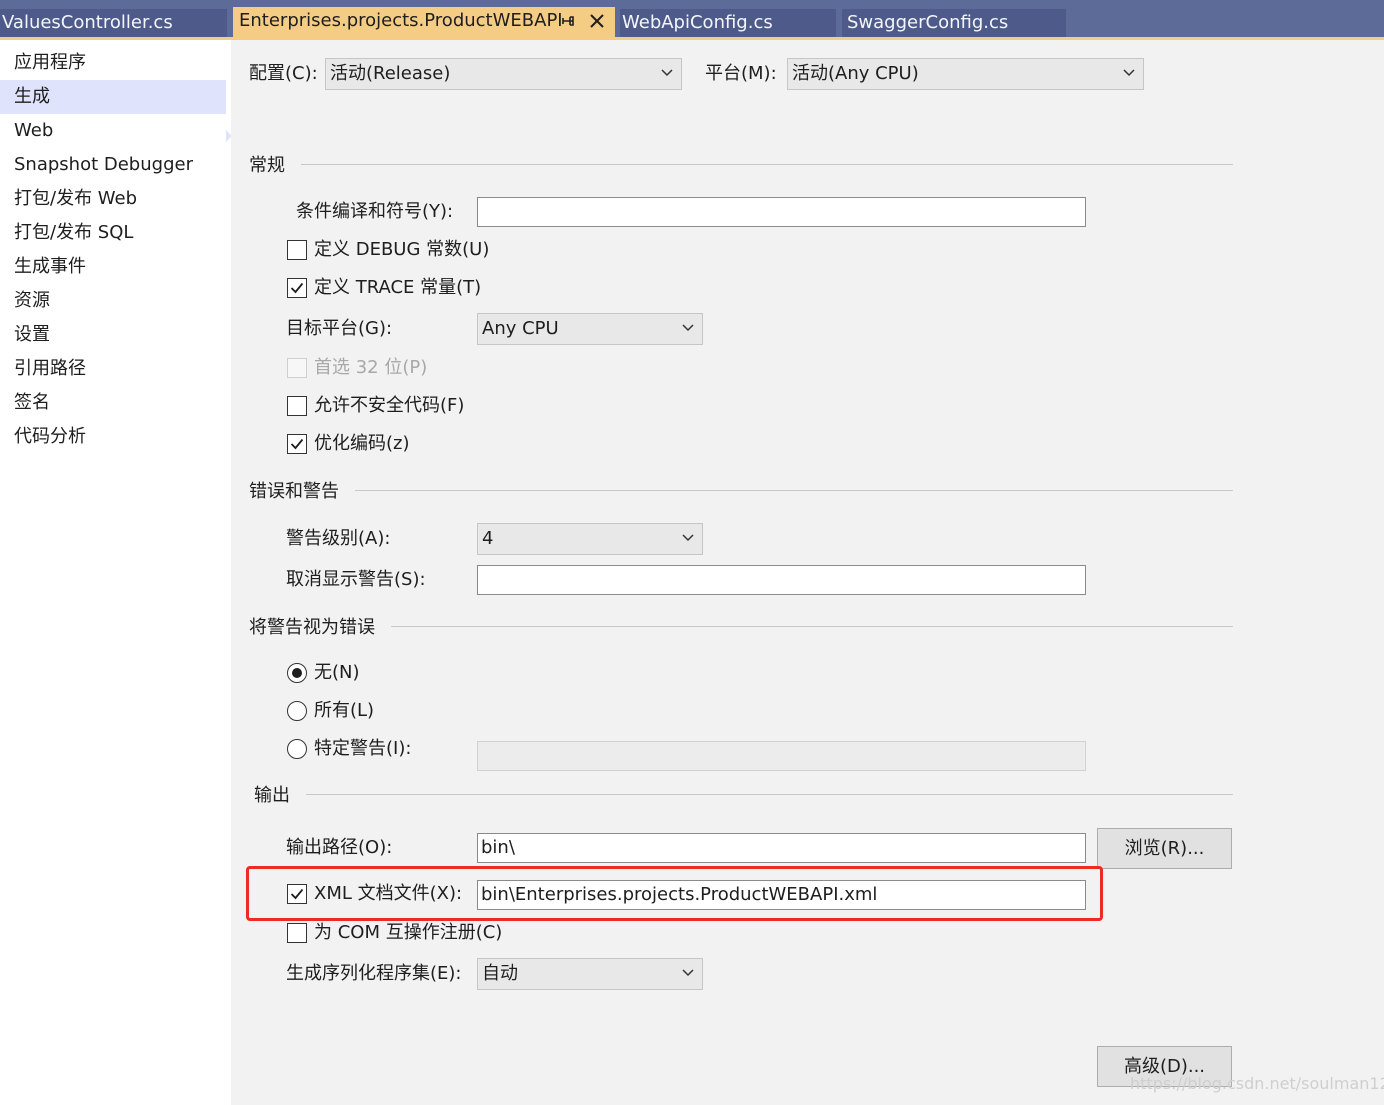  I want to click on prefer-32bit-label: 首选 32 位(P), so click(371, 367).